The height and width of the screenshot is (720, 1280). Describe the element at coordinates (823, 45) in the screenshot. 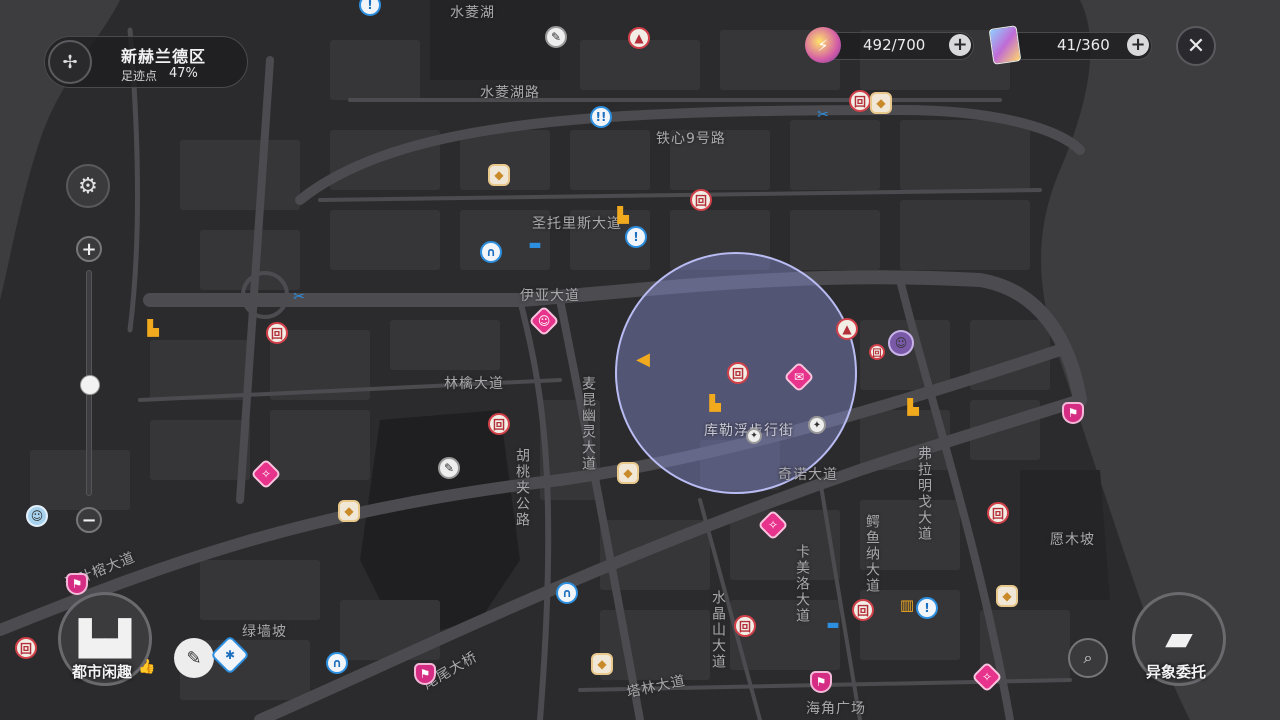

I see `battery-icon: ⚡` at that location.